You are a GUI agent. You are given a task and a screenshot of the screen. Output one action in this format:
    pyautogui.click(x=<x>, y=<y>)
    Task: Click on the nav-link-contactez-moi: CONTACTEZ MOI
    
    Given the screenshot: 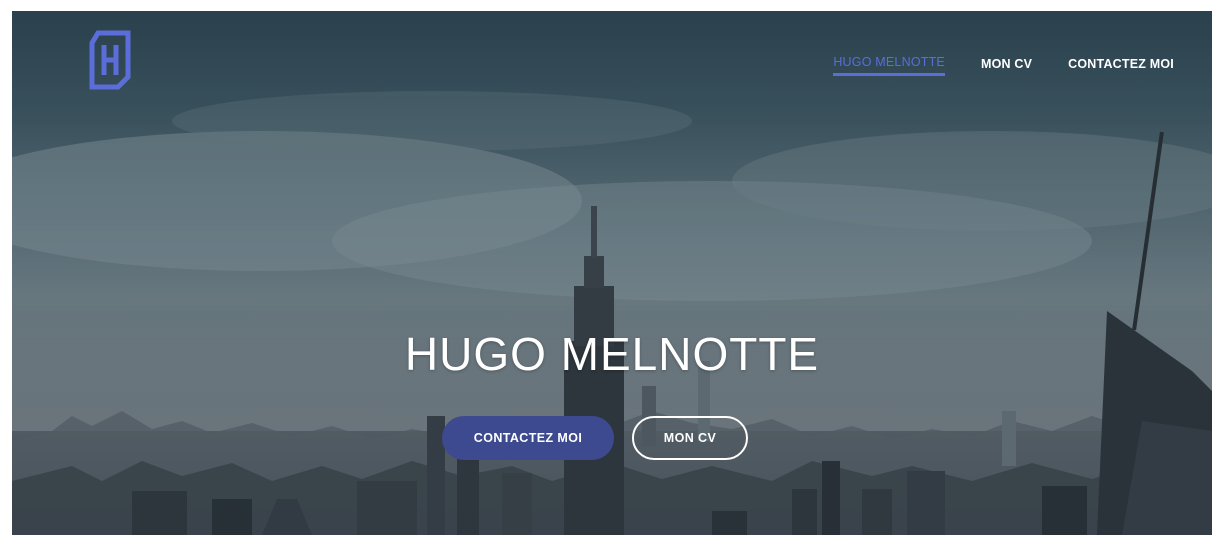 What is the action you would take?
    pyautogui.click(x=1121, y=66)
    